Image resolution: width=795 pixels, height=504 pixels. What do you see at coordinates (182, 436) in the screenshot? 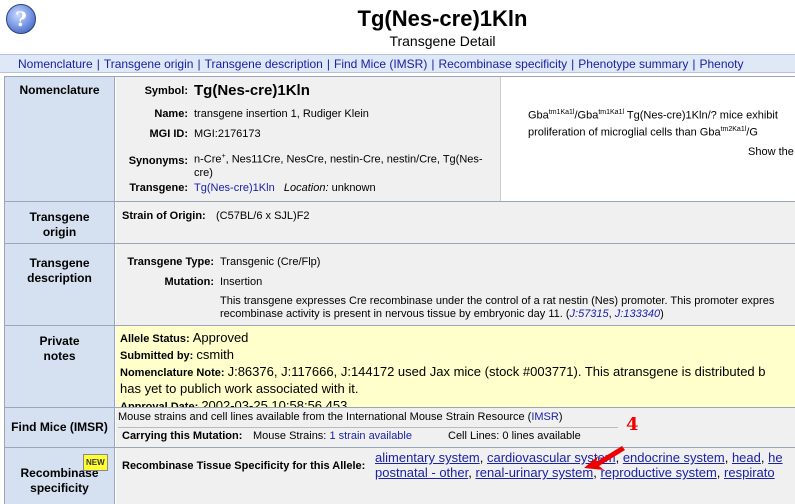
I see `carrying-mutation-label: Carrying this Mutation:` at bounding box center [182, 436].